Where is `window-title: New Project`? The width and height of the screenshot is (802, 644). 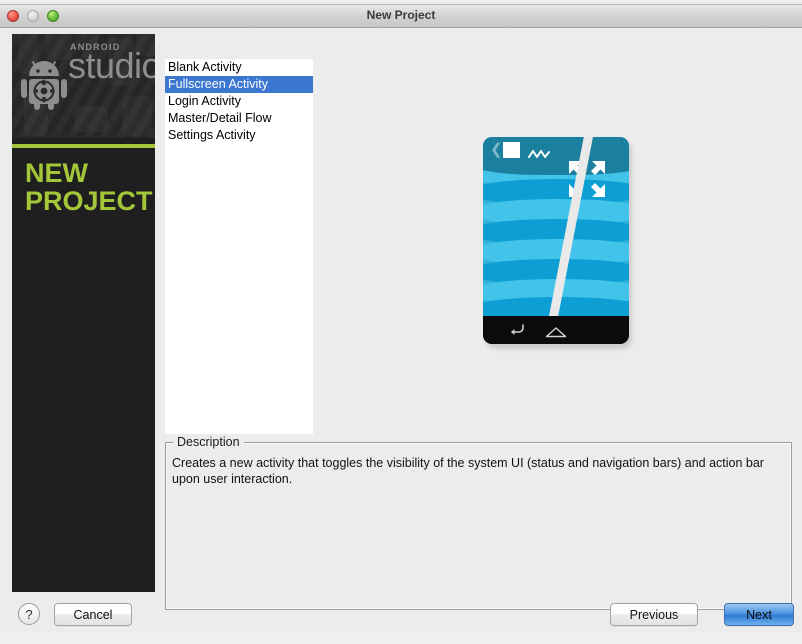 window-title: New Project is located at coordinates (401, 15).